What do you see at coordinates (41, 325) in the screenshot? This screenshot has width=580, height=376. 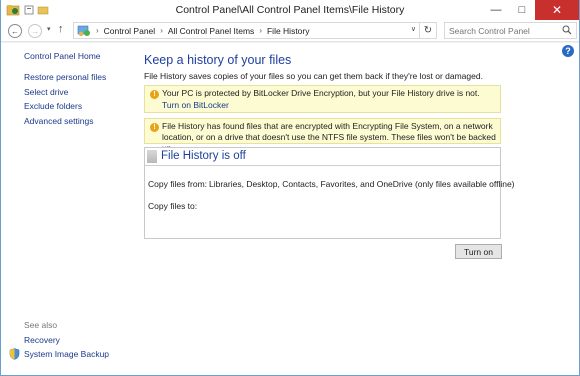 I see `see-also-heading: See also` at bounding box center [41, 325].